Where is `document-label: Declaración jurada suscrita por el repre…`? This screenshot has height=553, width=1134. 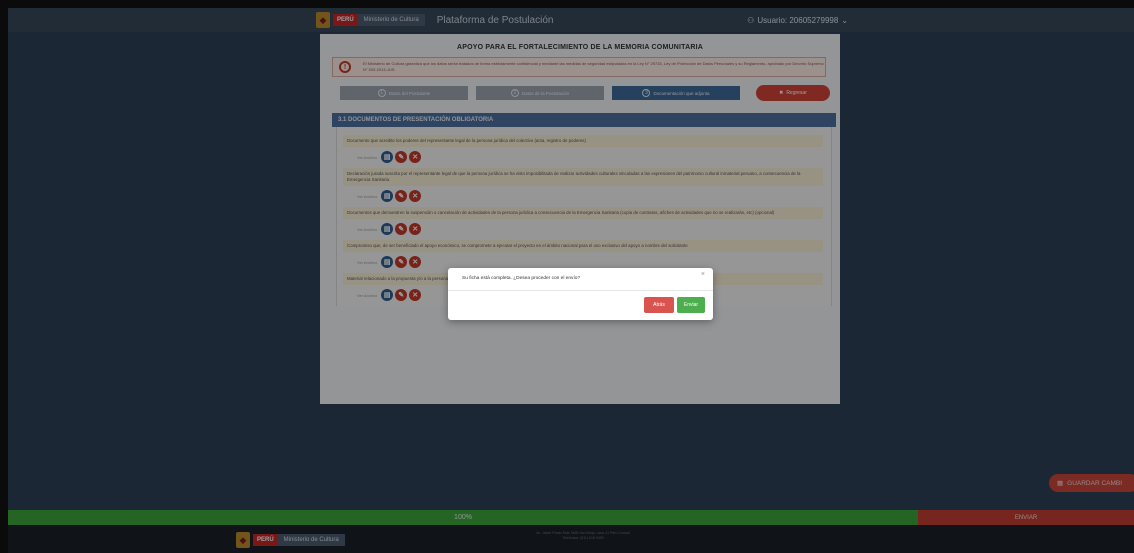 document-label: Declaración jurada suscrita por el repre… is located at coordinates (583, 177).